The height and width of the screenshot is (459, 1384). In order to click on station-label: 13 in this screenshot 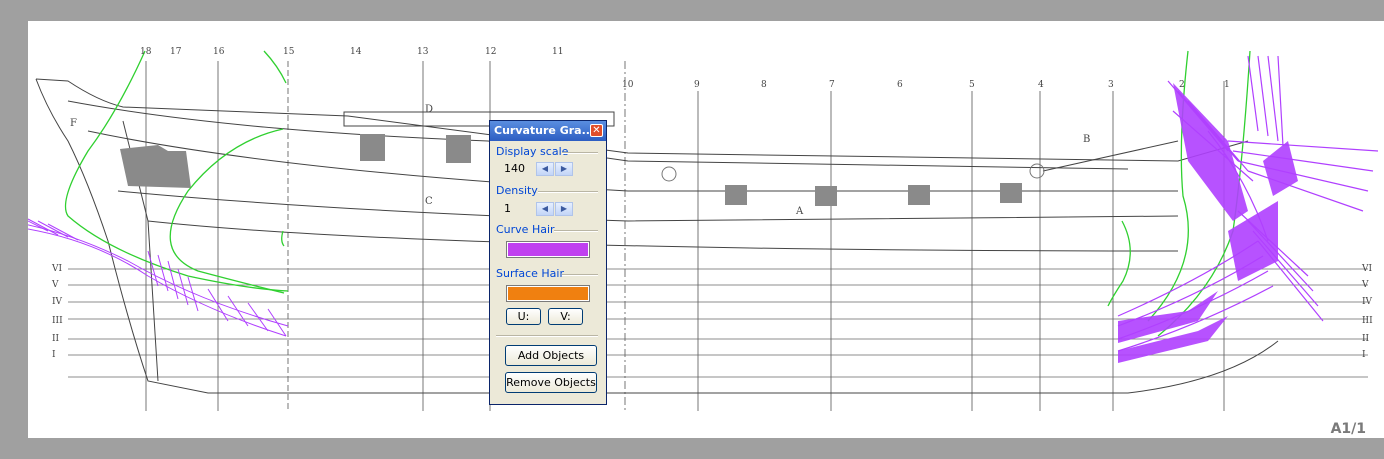, I will do `click(423, 52)`.